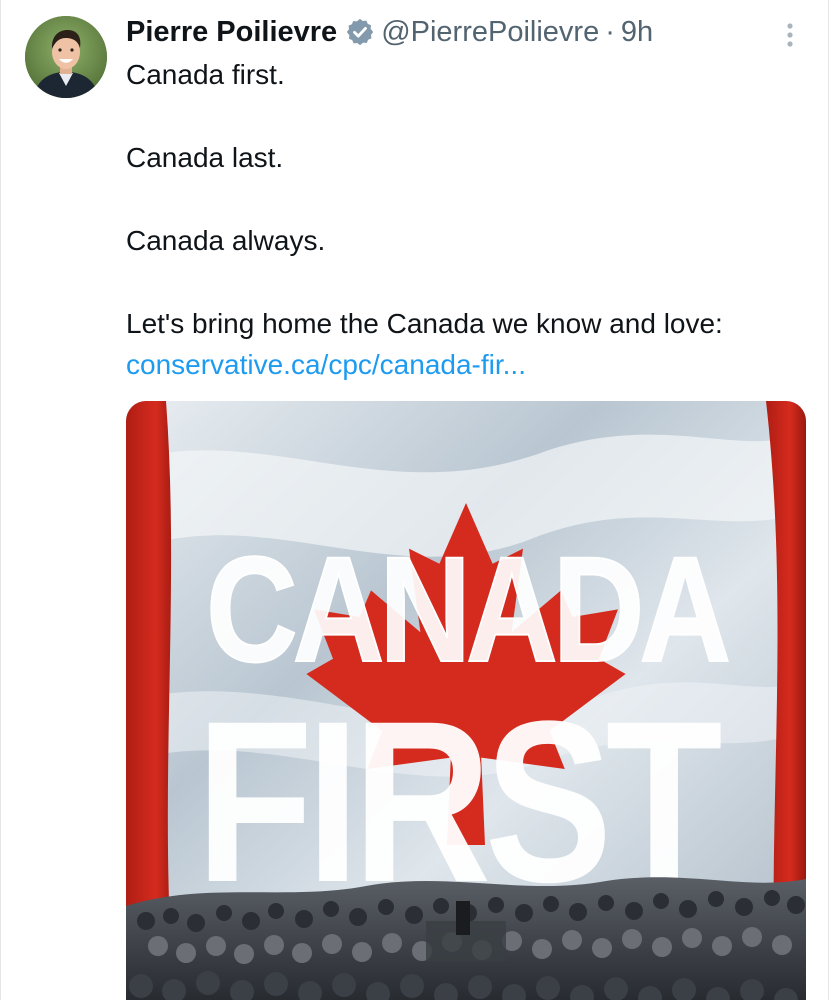 The image size is (829, 1000). What do you see at coordinates (231, 32) in the screenshot?
I see `author-name: Pierre Poilievre` at bounding box center [231, 32].